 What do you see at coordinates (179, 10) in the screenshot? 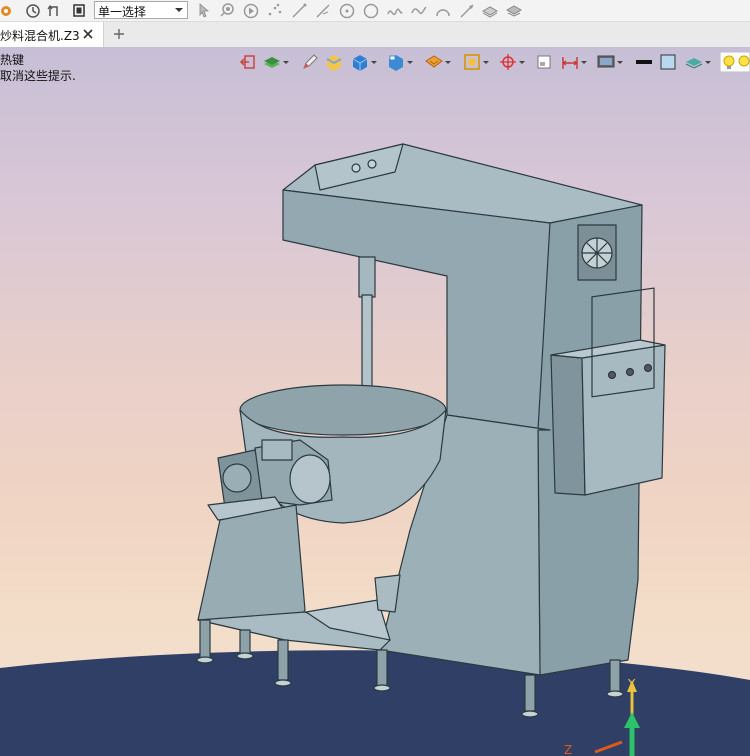
I see `chevron-down-icon` at bounding box center [179, 10].